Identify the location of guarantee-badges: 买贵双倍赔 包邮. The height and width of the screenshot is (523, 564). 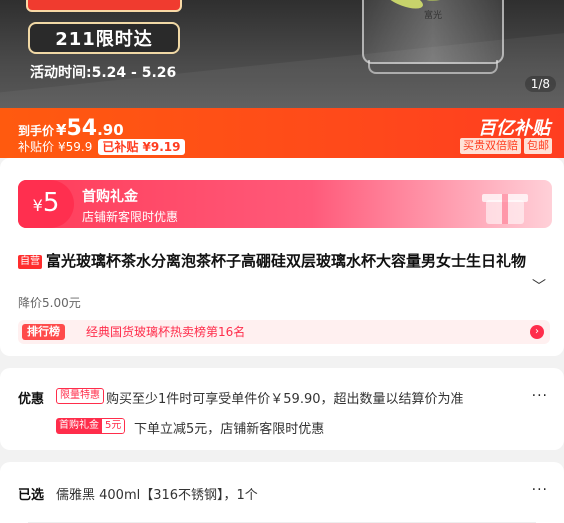
(506, 146).